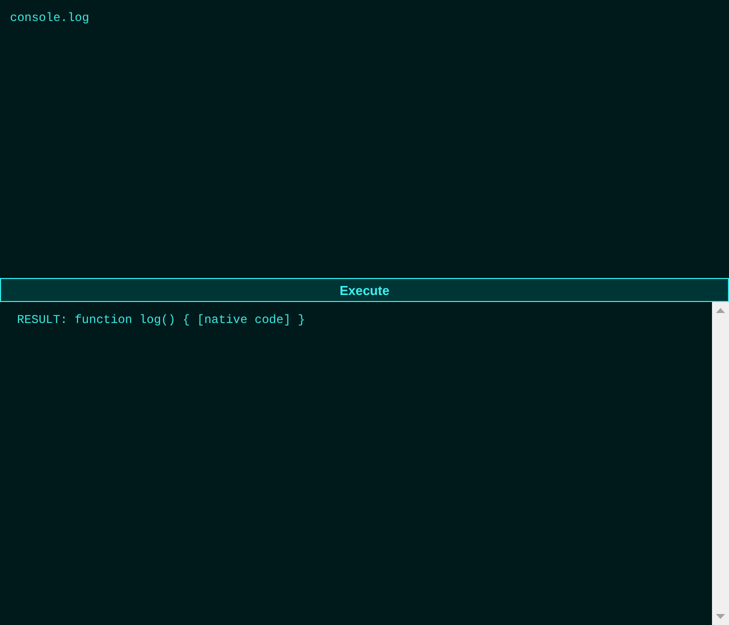 This screenshot has height=625, width=729. I want to click on scroll-down-icon, so click(720, 616).